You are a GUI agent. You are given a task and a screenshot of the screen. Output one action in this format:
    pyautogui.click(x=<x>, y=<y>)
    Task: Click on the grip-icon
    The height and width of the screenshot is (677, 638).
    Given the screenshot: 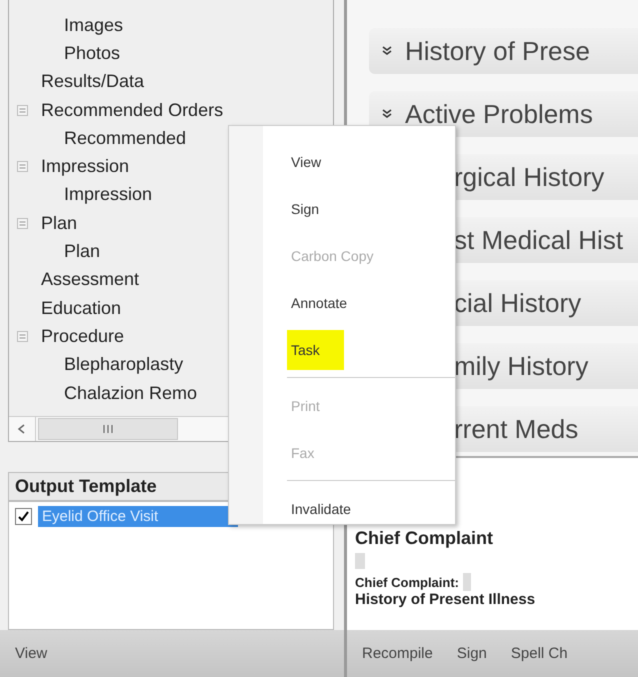 What is the action you would take?
    pyautogui.click(x=108, y=429)
    